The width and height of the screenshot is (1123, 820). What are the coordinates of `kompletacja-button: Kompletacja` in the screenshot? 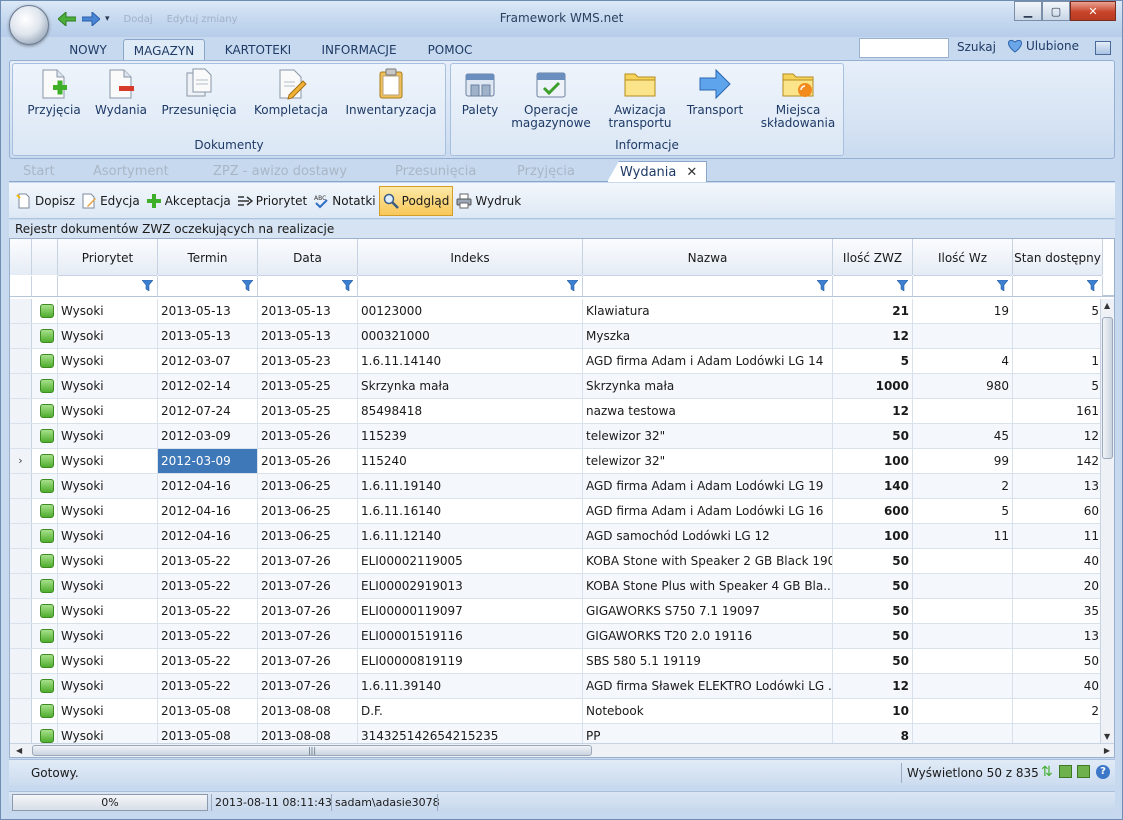 It's located at (291, 92).